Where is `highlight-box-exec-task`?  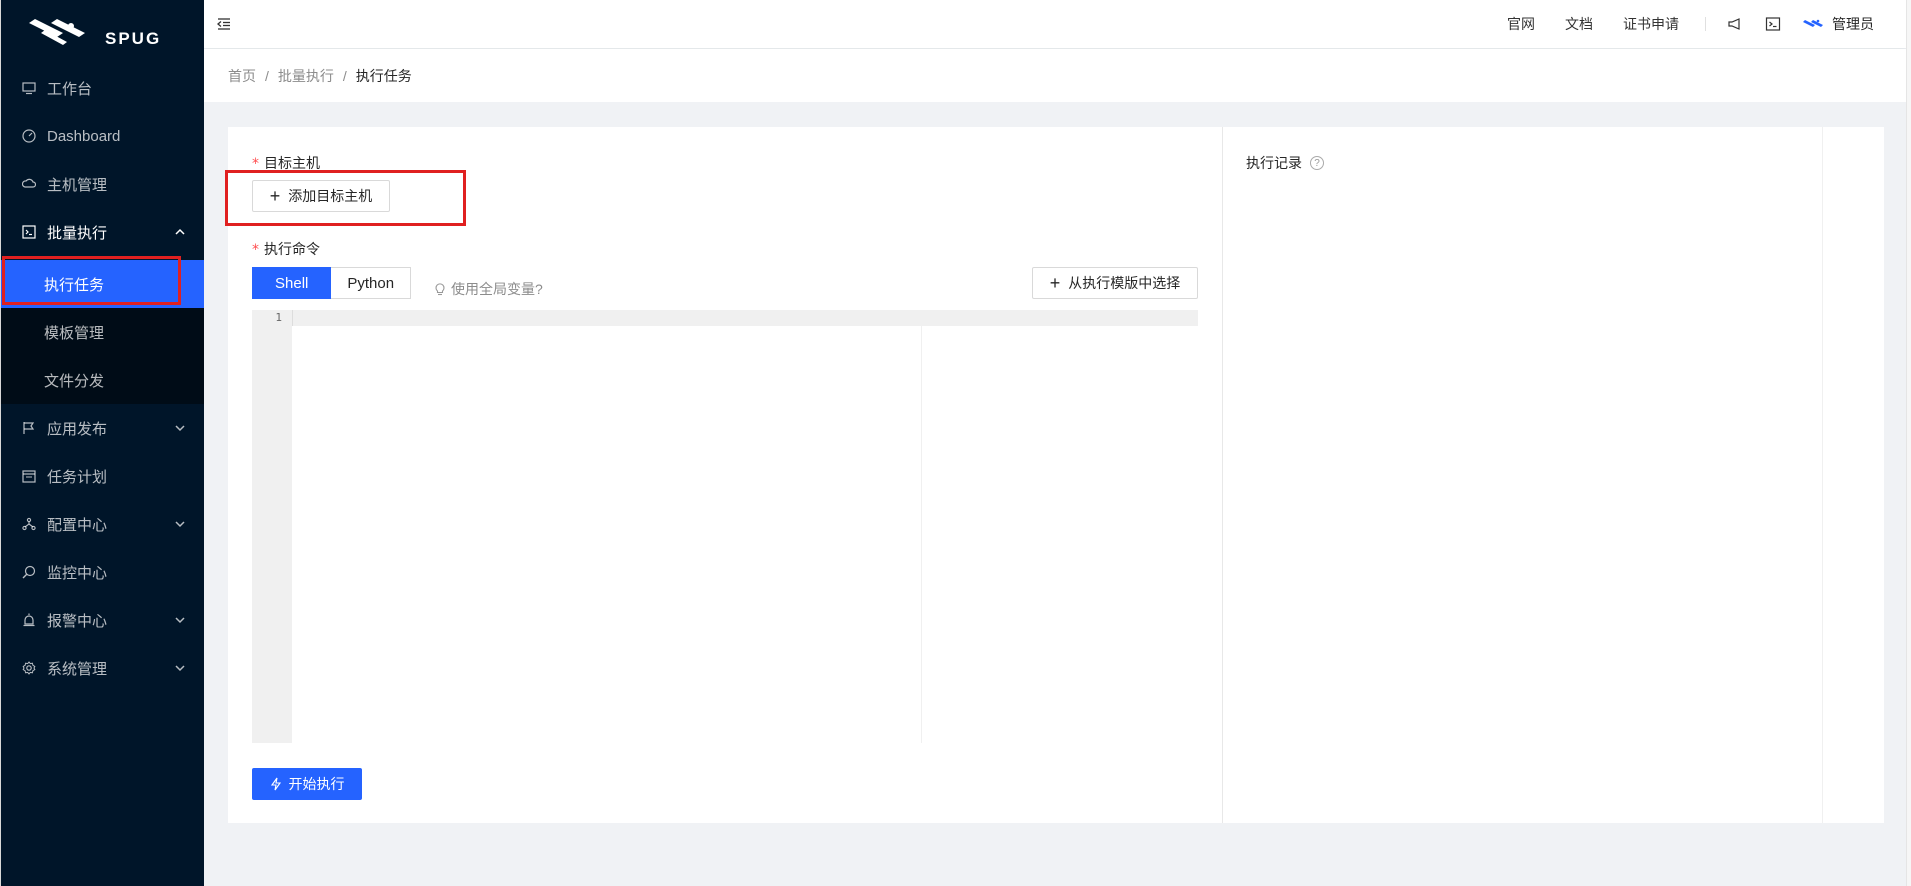 highlight-box-exec-task is located at coordinates (91, 280).